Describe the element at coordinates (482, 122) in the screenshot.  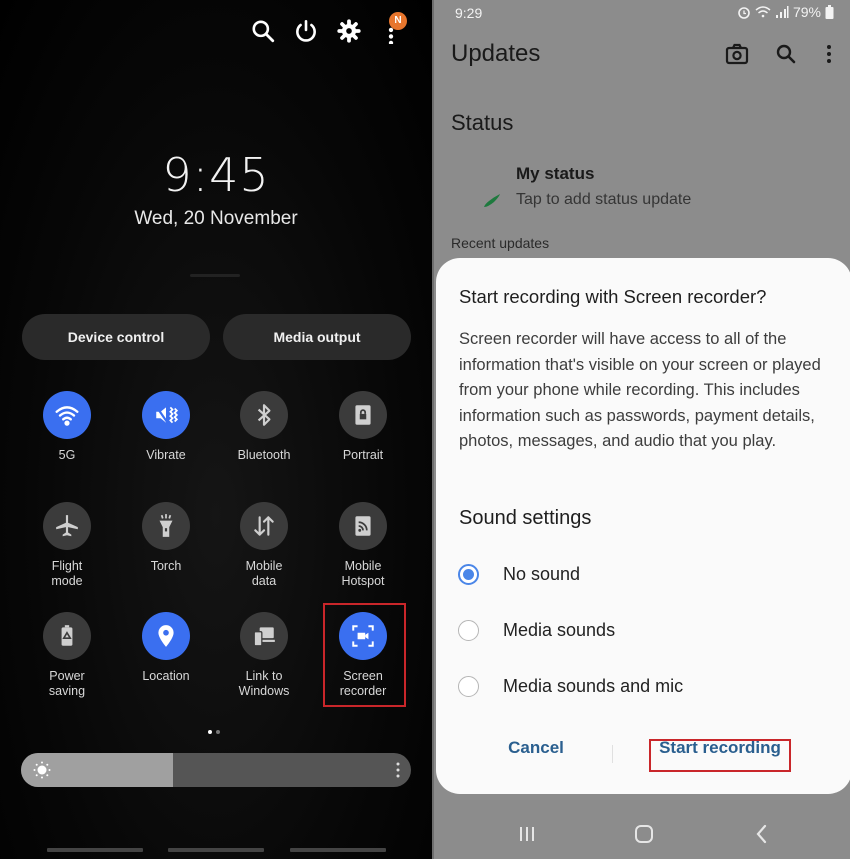
I see `status-section-header: Status` at that location.